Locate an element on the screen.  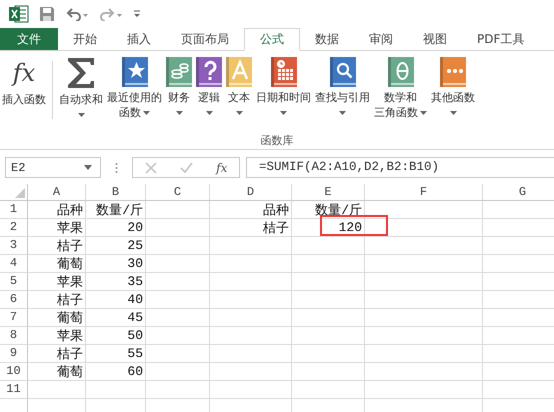
ribbon-tab: PDF工具 is located at coordinates (501, 39).